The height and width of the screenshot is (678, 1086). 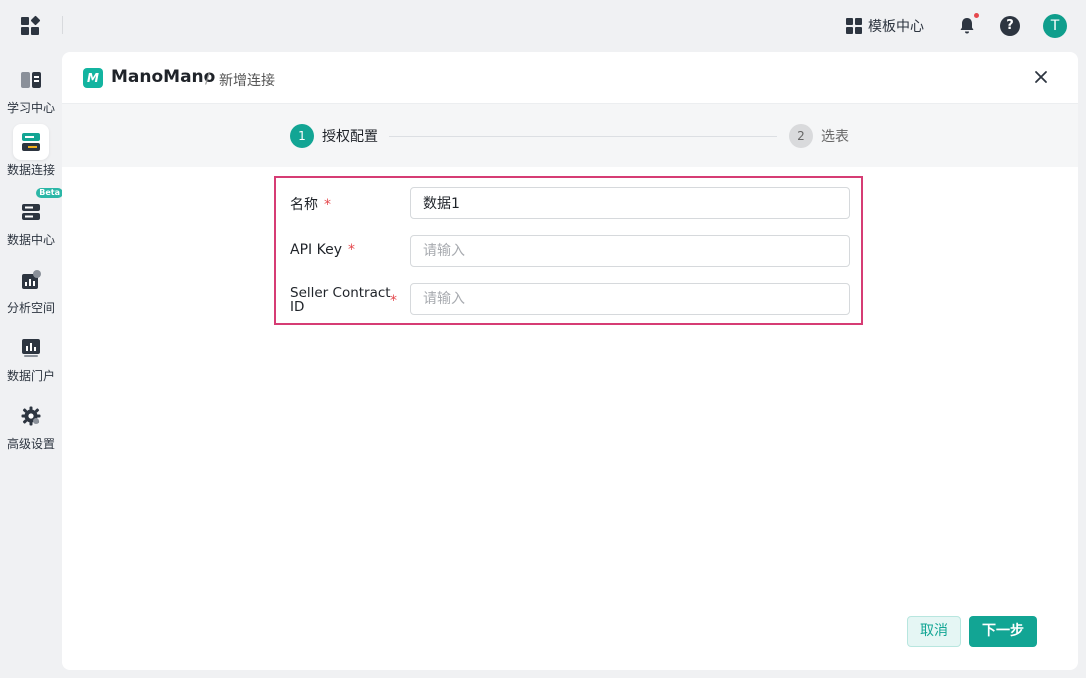 I want to click on step-number: 1, so click(x=302, y=136).